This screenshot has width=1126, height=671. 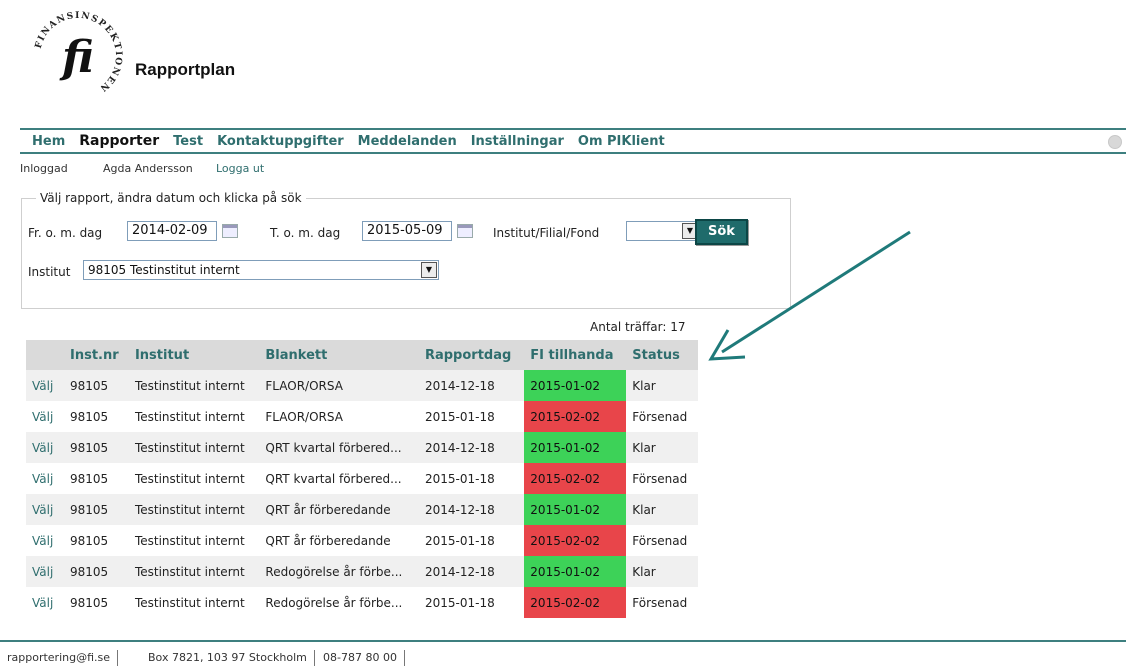 What do you see at coordinates (194, 355) in the screenshot?
I see `col-header-institut: Institut` at bounding box center [194, 355].